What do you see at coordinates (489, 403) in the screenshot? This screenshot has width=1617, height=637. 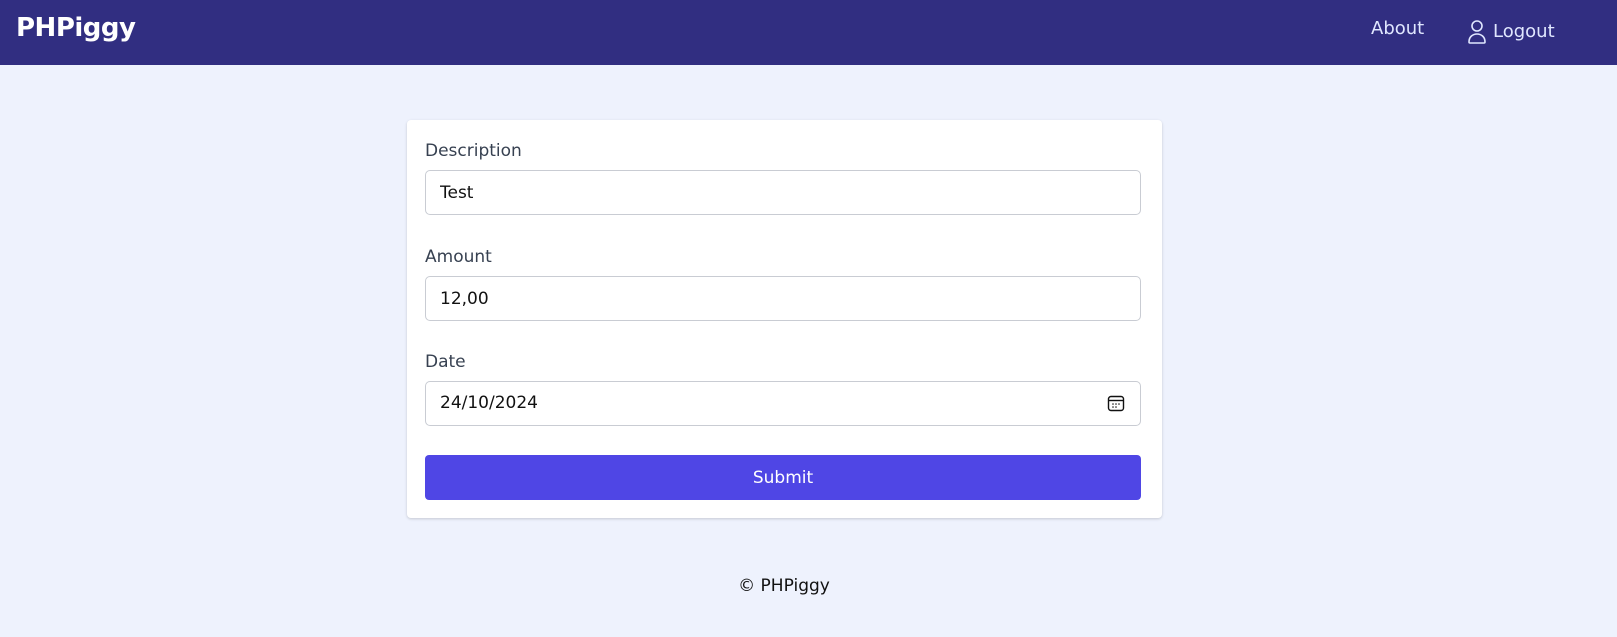 I see `date-value: 24/10/2024` at bounding box center [489, 403].